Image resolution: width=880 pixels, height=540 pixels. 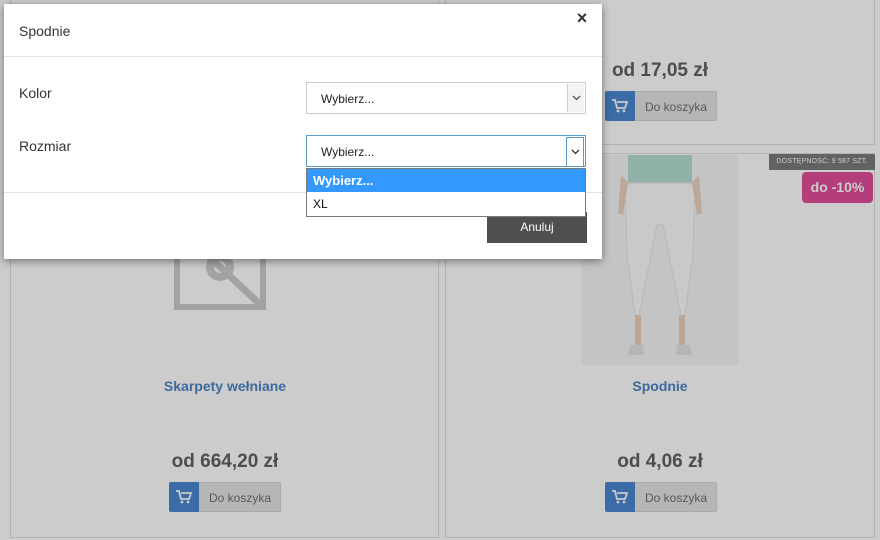 I want to click on close-icon: ×, so click(x=582, y=18).